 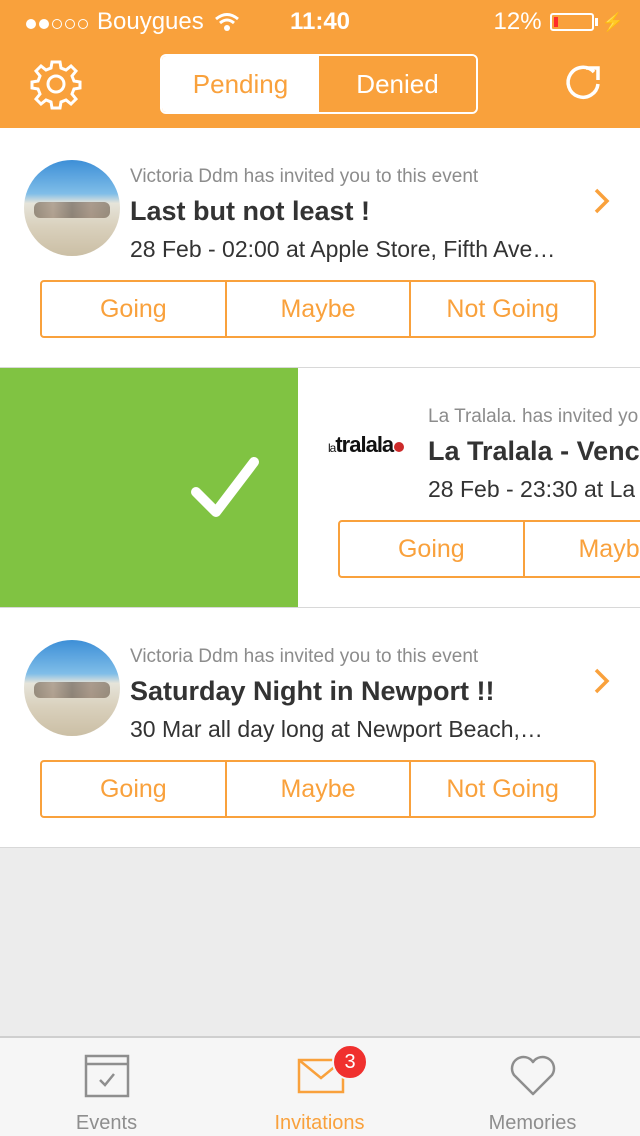 I want to click on tab-label: Events, so click(x=106, y=1123).